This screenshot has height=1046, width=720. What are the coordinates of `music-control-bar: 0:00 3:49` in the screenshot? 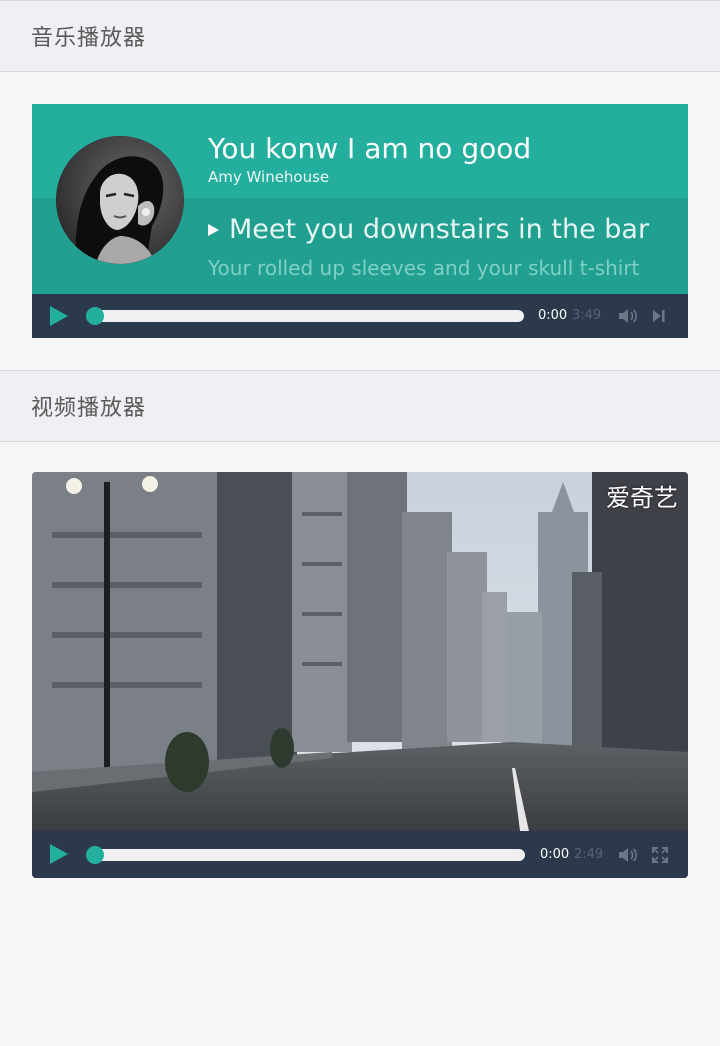 It's located at (360, 316).